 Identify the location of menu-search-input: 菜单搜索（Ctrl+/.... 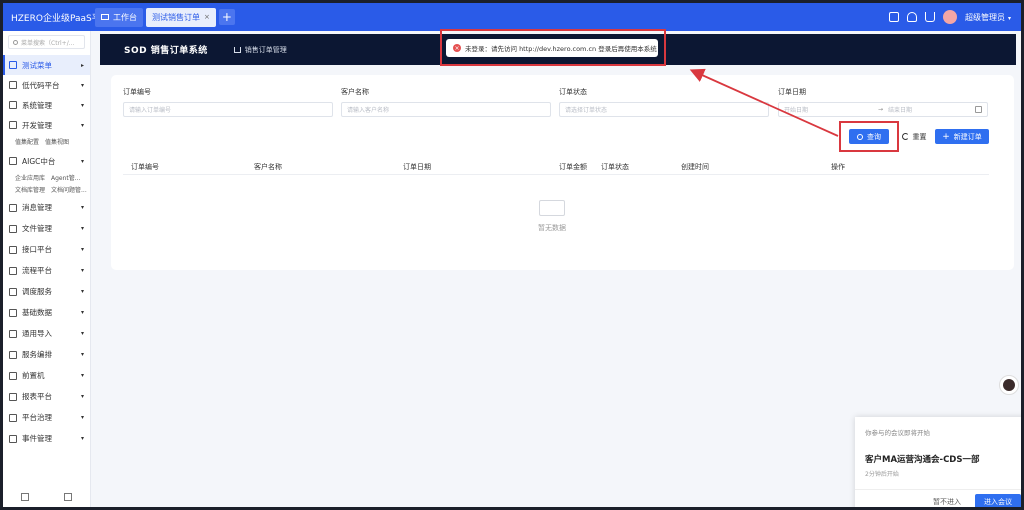
(46, 42).